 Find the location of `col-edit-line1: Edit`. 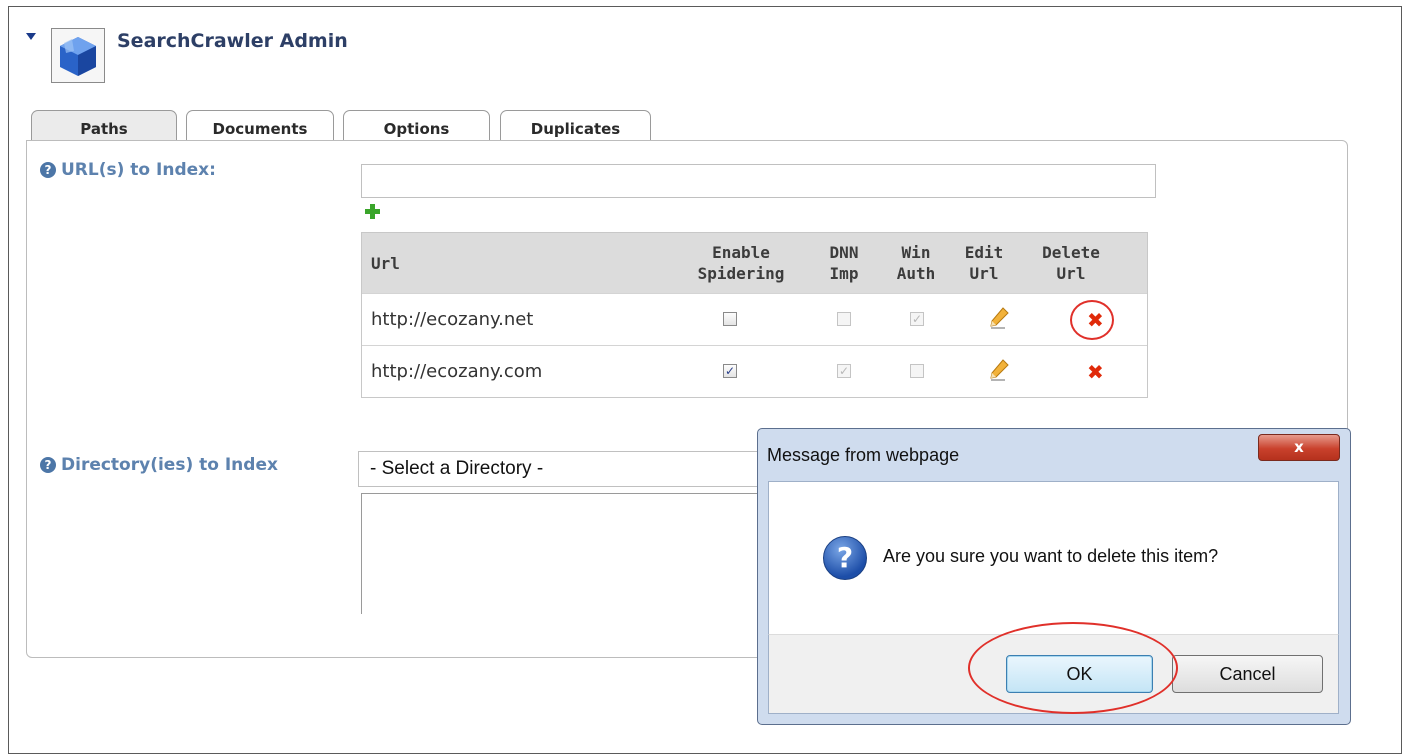

col-edit-line1: Edit is located at coordinates (984, 252).